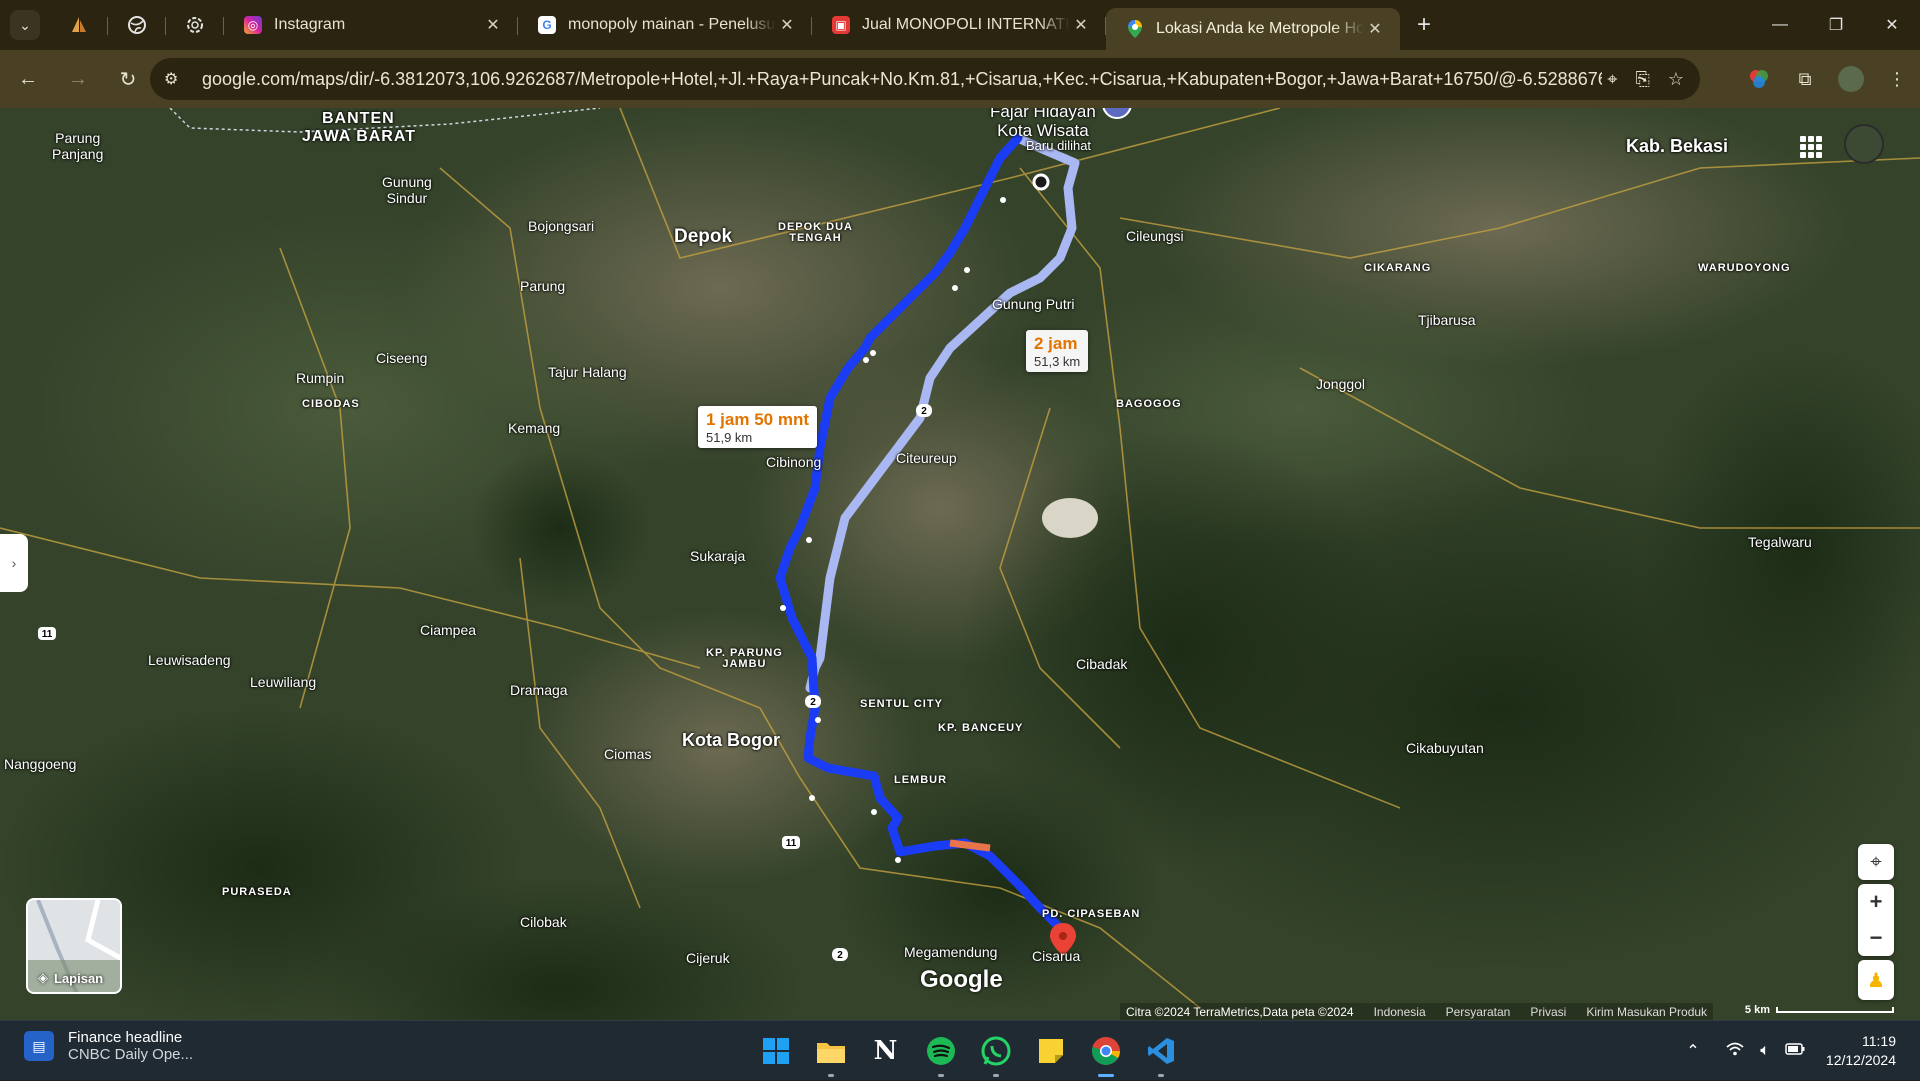  Describe the element at coordinates (1102, 664) in the screenshot. I see `map-label: Cibadak` at that location.